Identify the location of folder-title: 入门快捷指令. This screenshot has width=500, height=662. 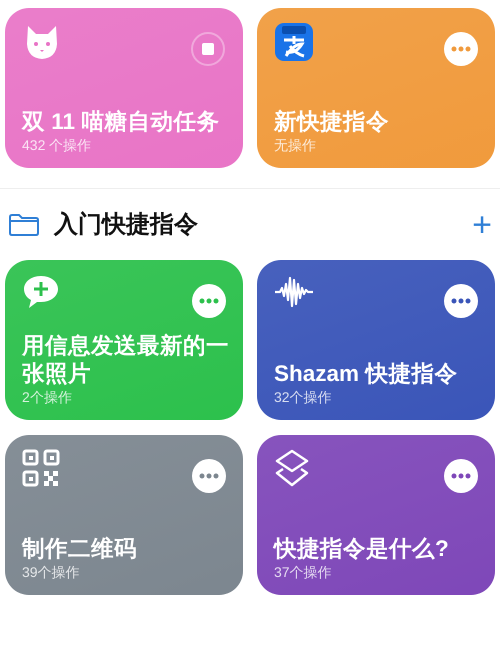
(126, 225).